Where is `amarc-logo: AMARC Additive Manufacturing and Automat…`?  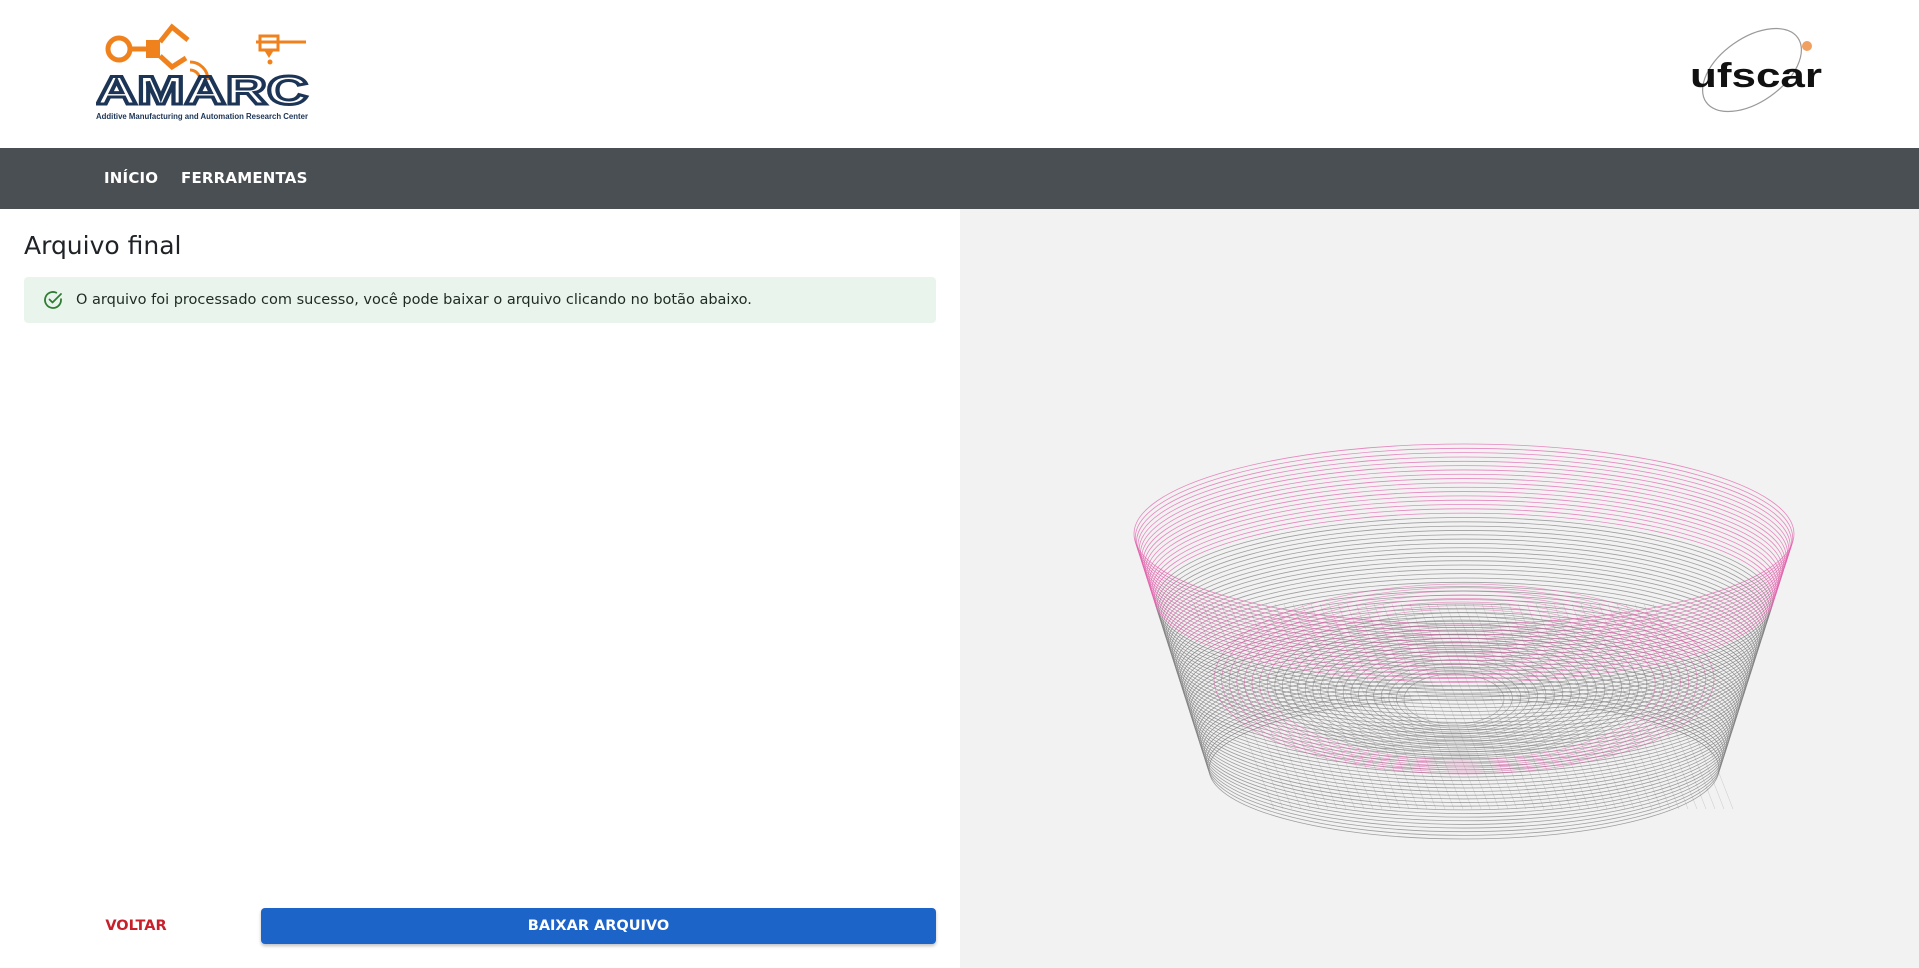
amarc-logo: AMARC Additive Manufacturing and Automat… is located at coordinates (202, 72).